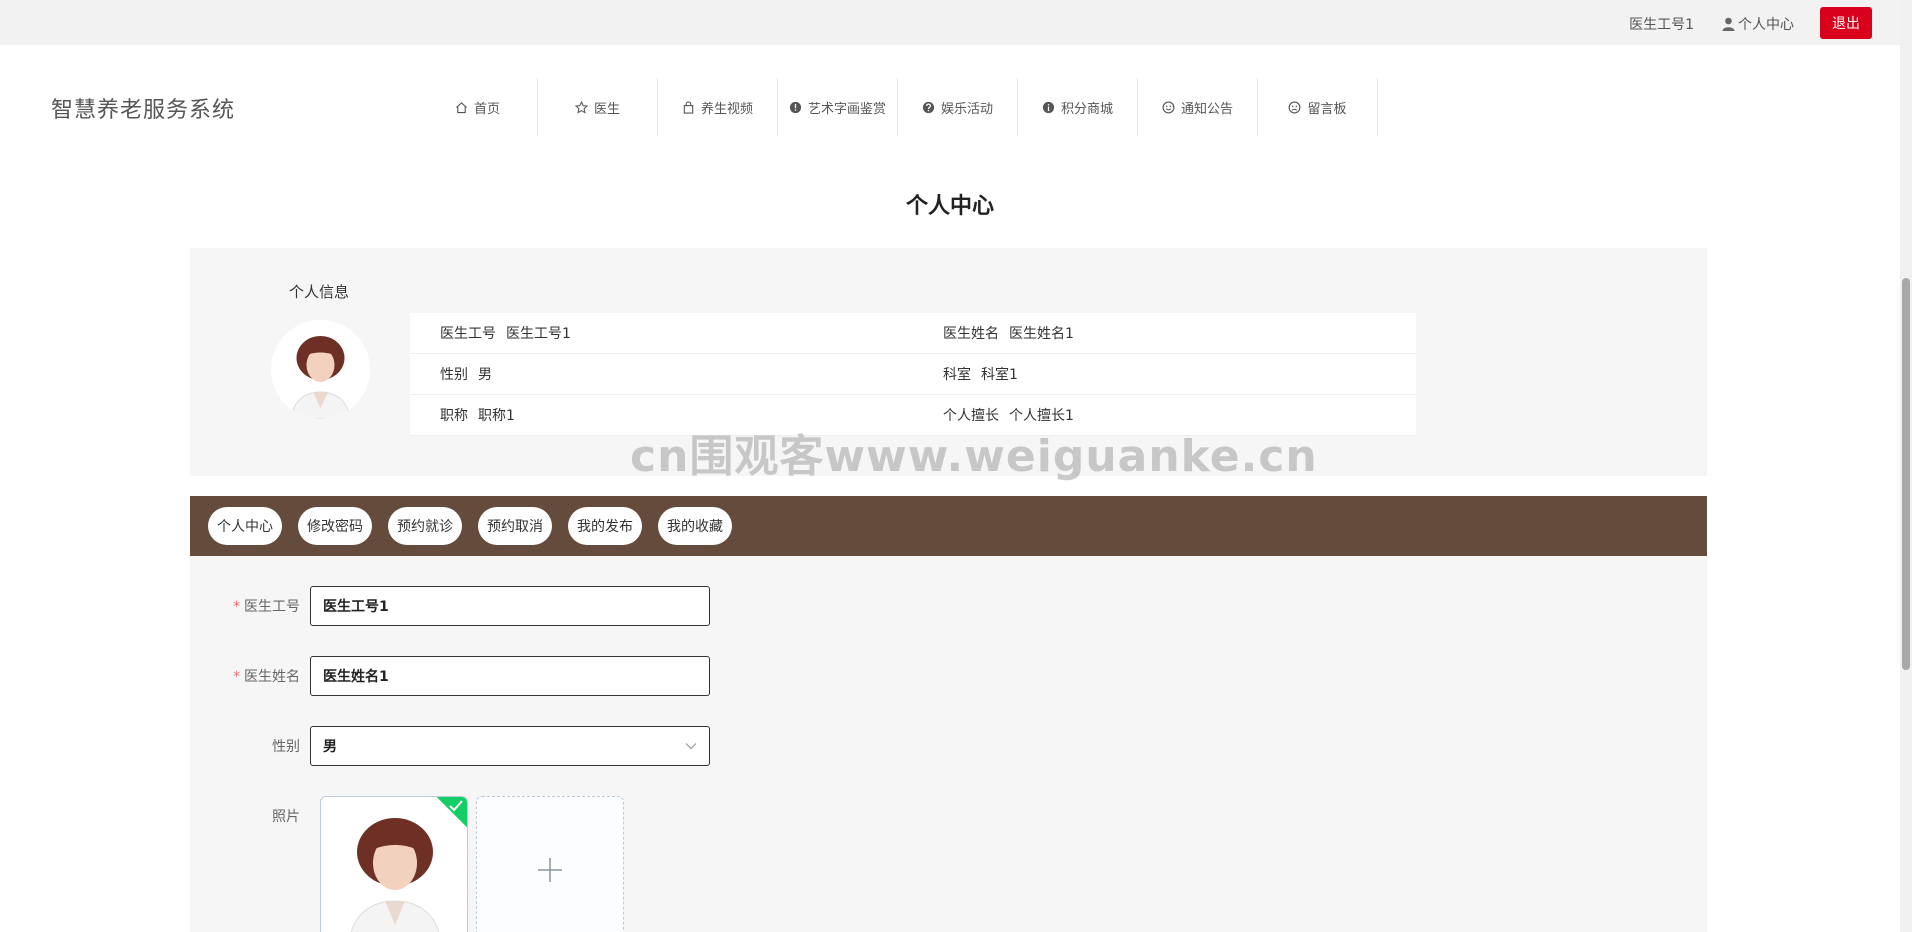  I want to click on user-icon, so click(1728, 24).